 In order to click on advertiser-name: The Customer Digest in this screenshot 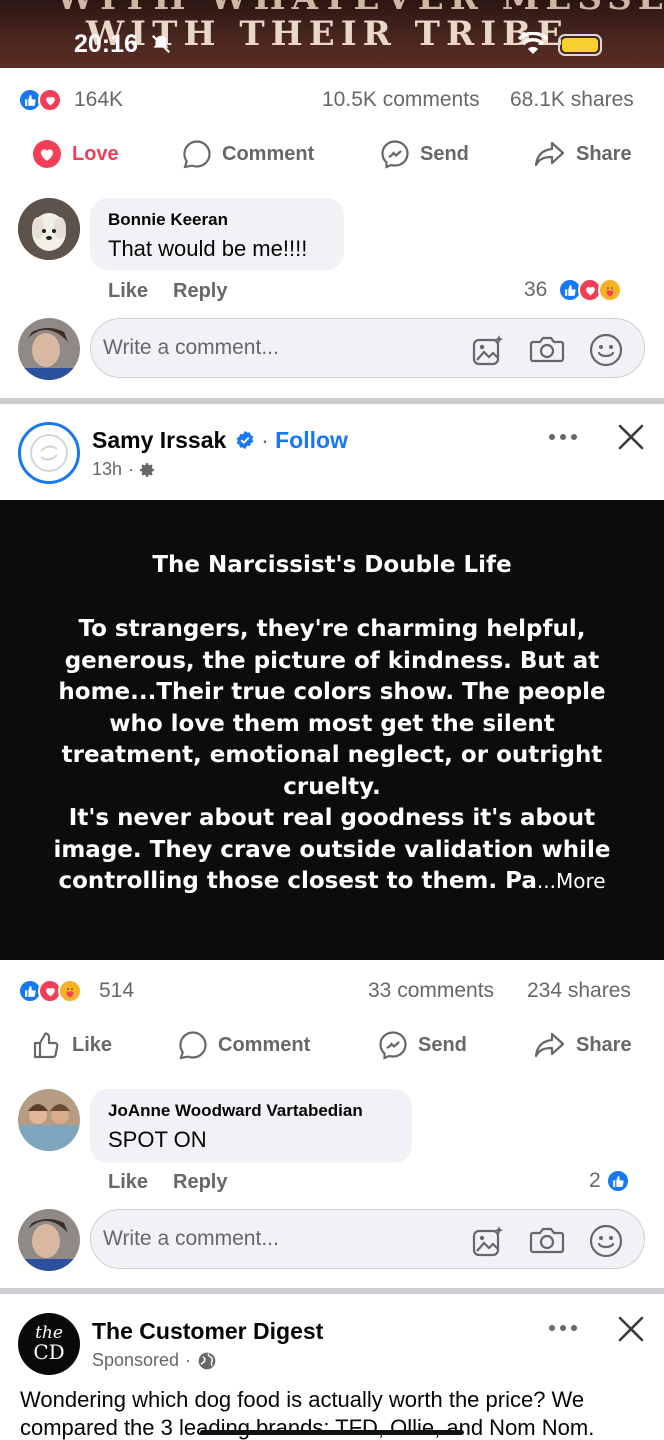, I will do `click(207, 1331)`.